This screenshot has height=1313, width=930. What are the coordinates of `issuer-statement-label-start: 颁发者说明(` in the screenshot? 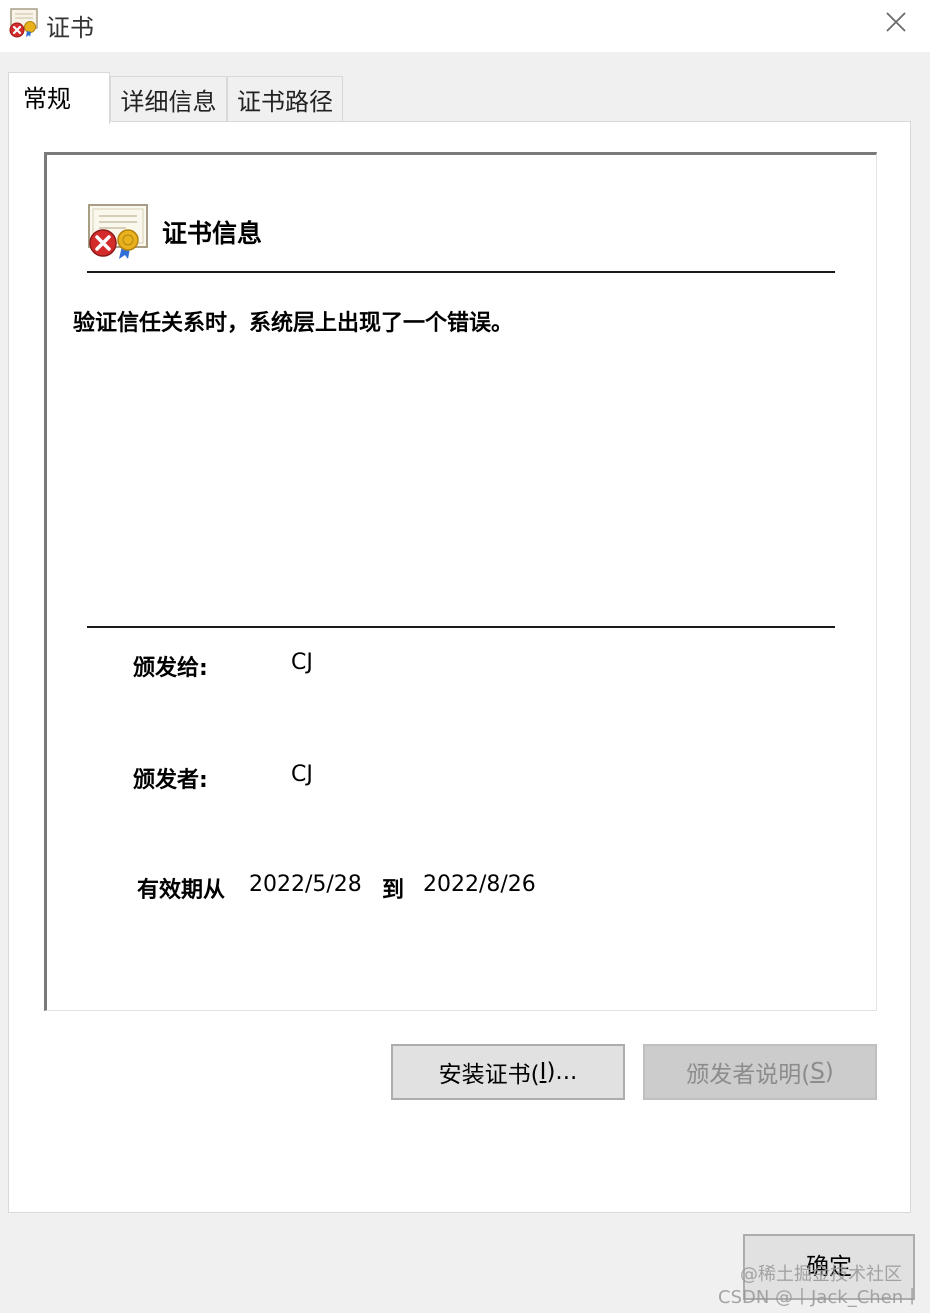 It's located at (748, 1075).